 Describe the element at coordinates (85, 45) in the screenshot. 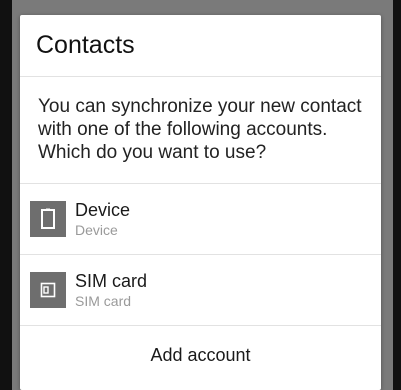

I see `dialog-title: Contacts` at that location.